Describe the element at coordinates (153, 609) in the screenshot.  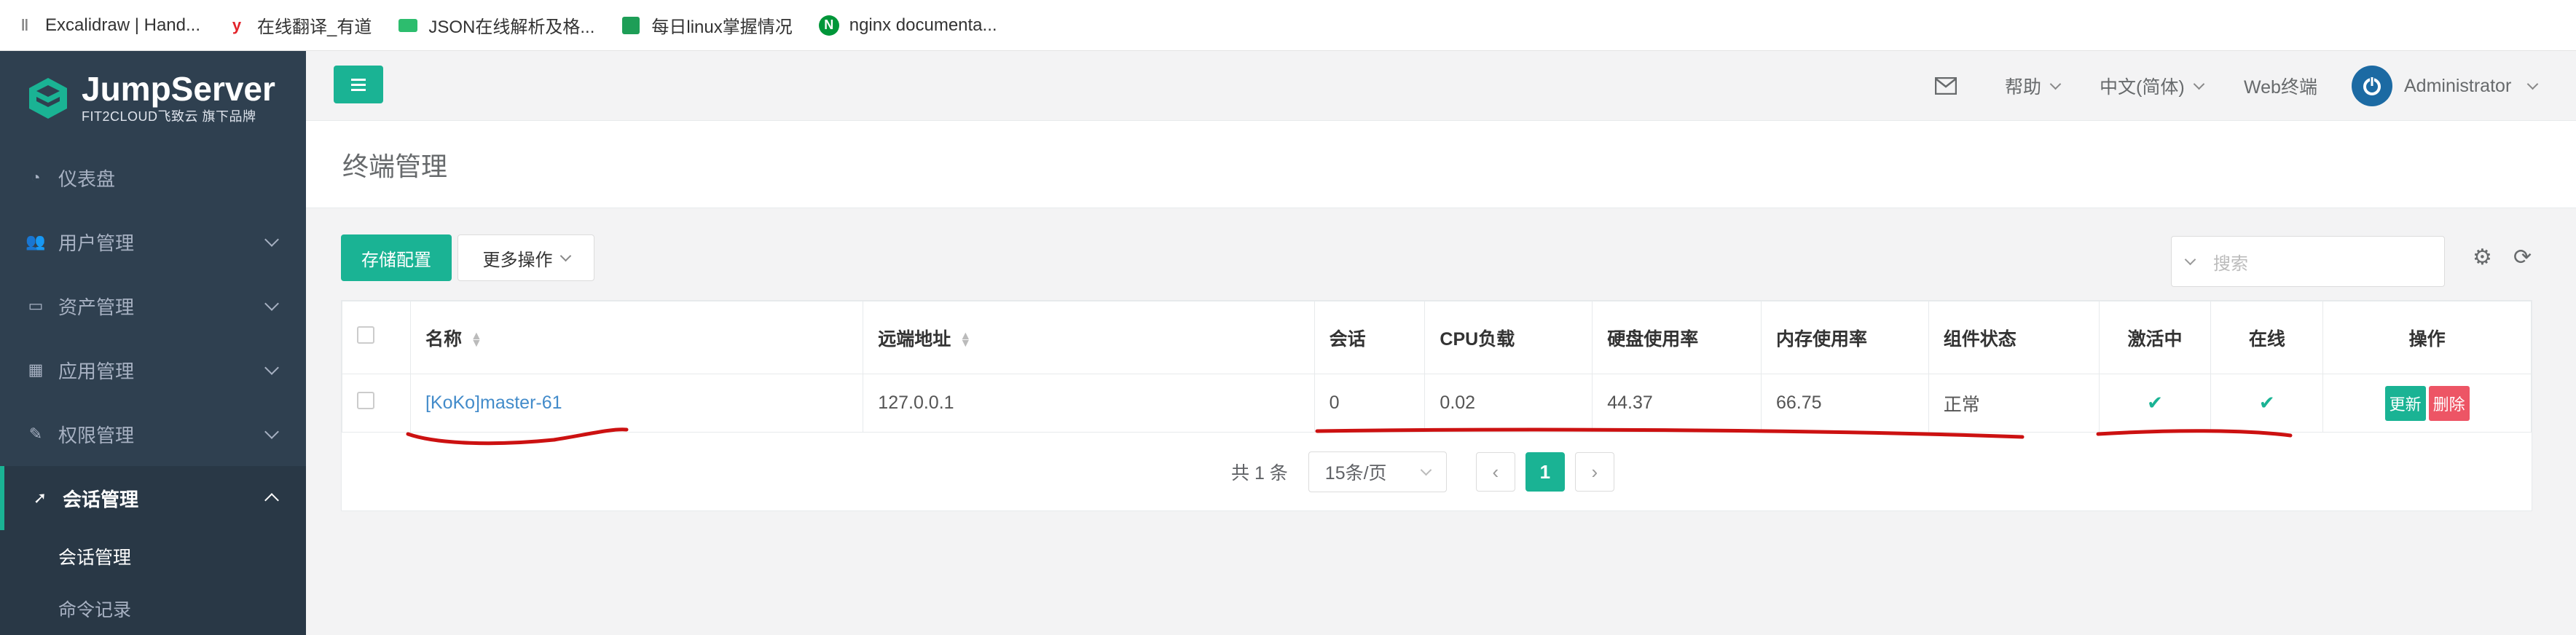
I see `sidebar-subitem-commands: 命令记录` at that location.